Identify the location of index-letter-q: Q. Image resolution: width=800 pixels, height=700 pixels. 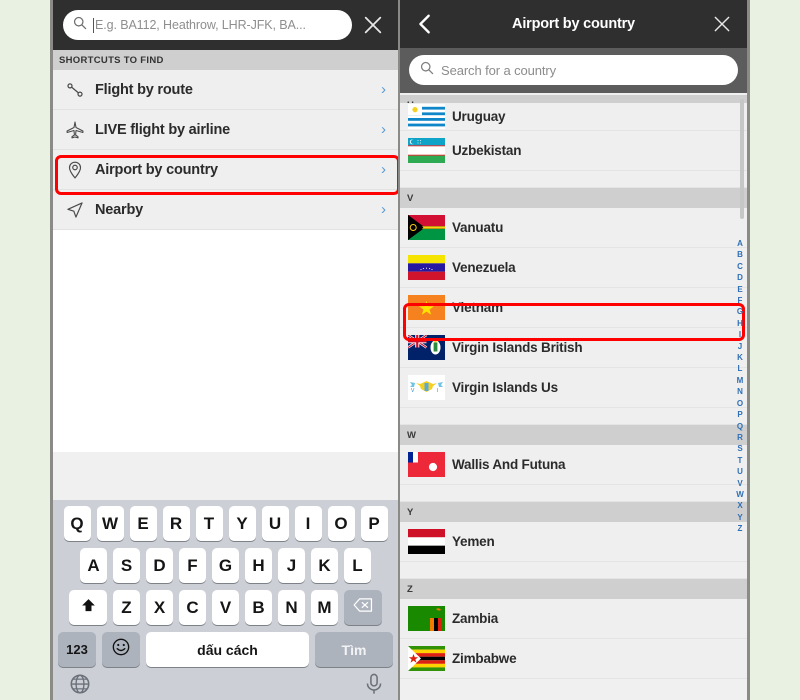
(740, 426).